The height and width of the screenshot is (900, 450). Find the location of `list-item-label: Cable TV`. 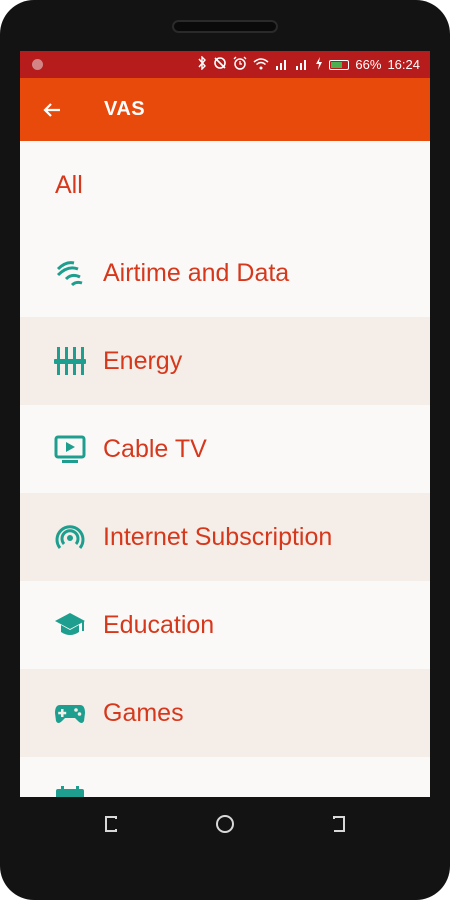

list-item-label: Cable TV is located at coordinates (155, 449).